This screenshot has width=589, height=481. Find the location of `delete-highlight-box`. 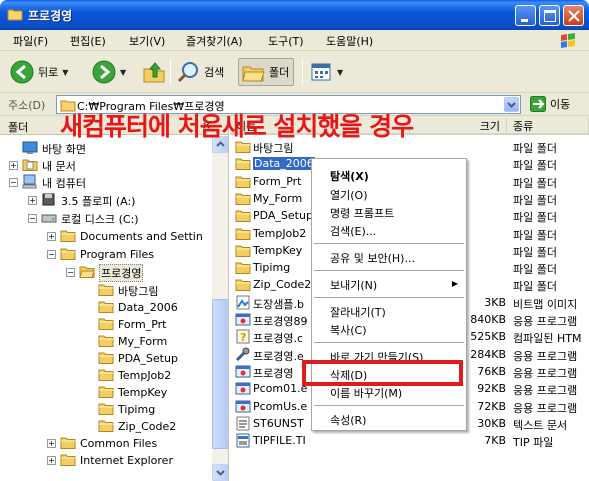

delete-highlight-box is located at coordinates (382, 373).